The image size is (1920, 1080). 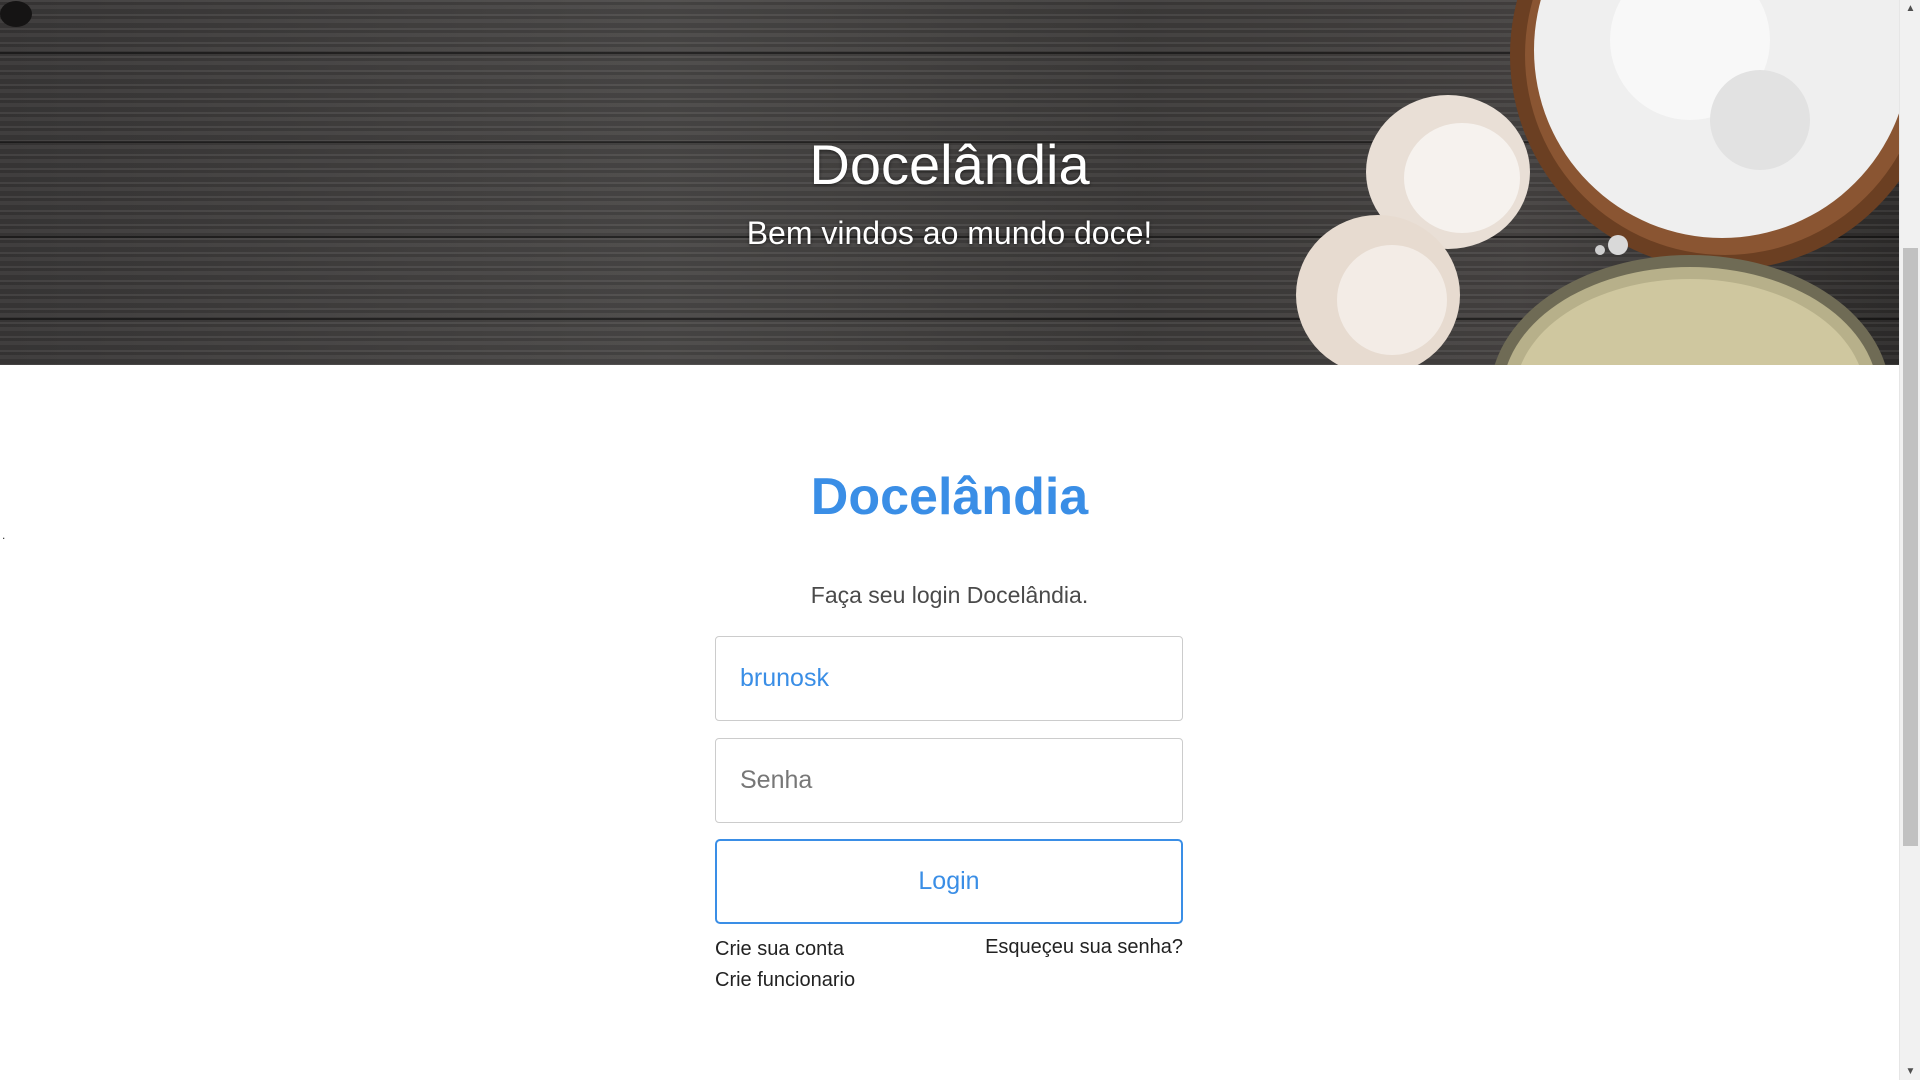 I want to click on scroll-up-arrow-icon: ▲, so click(x=1910, y=8).